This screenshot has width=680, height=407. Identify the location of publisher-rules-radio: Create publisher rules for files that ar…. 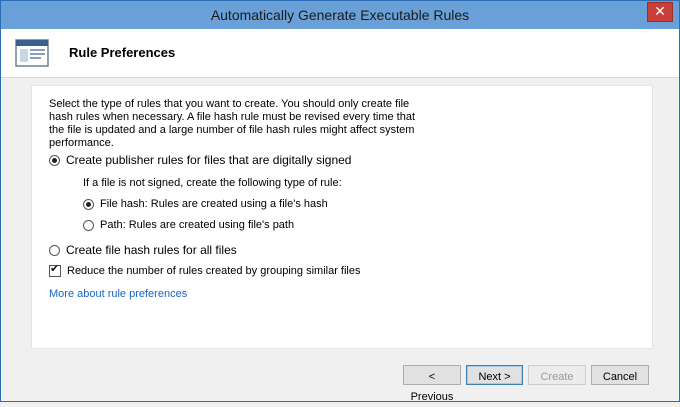
(200, 160).